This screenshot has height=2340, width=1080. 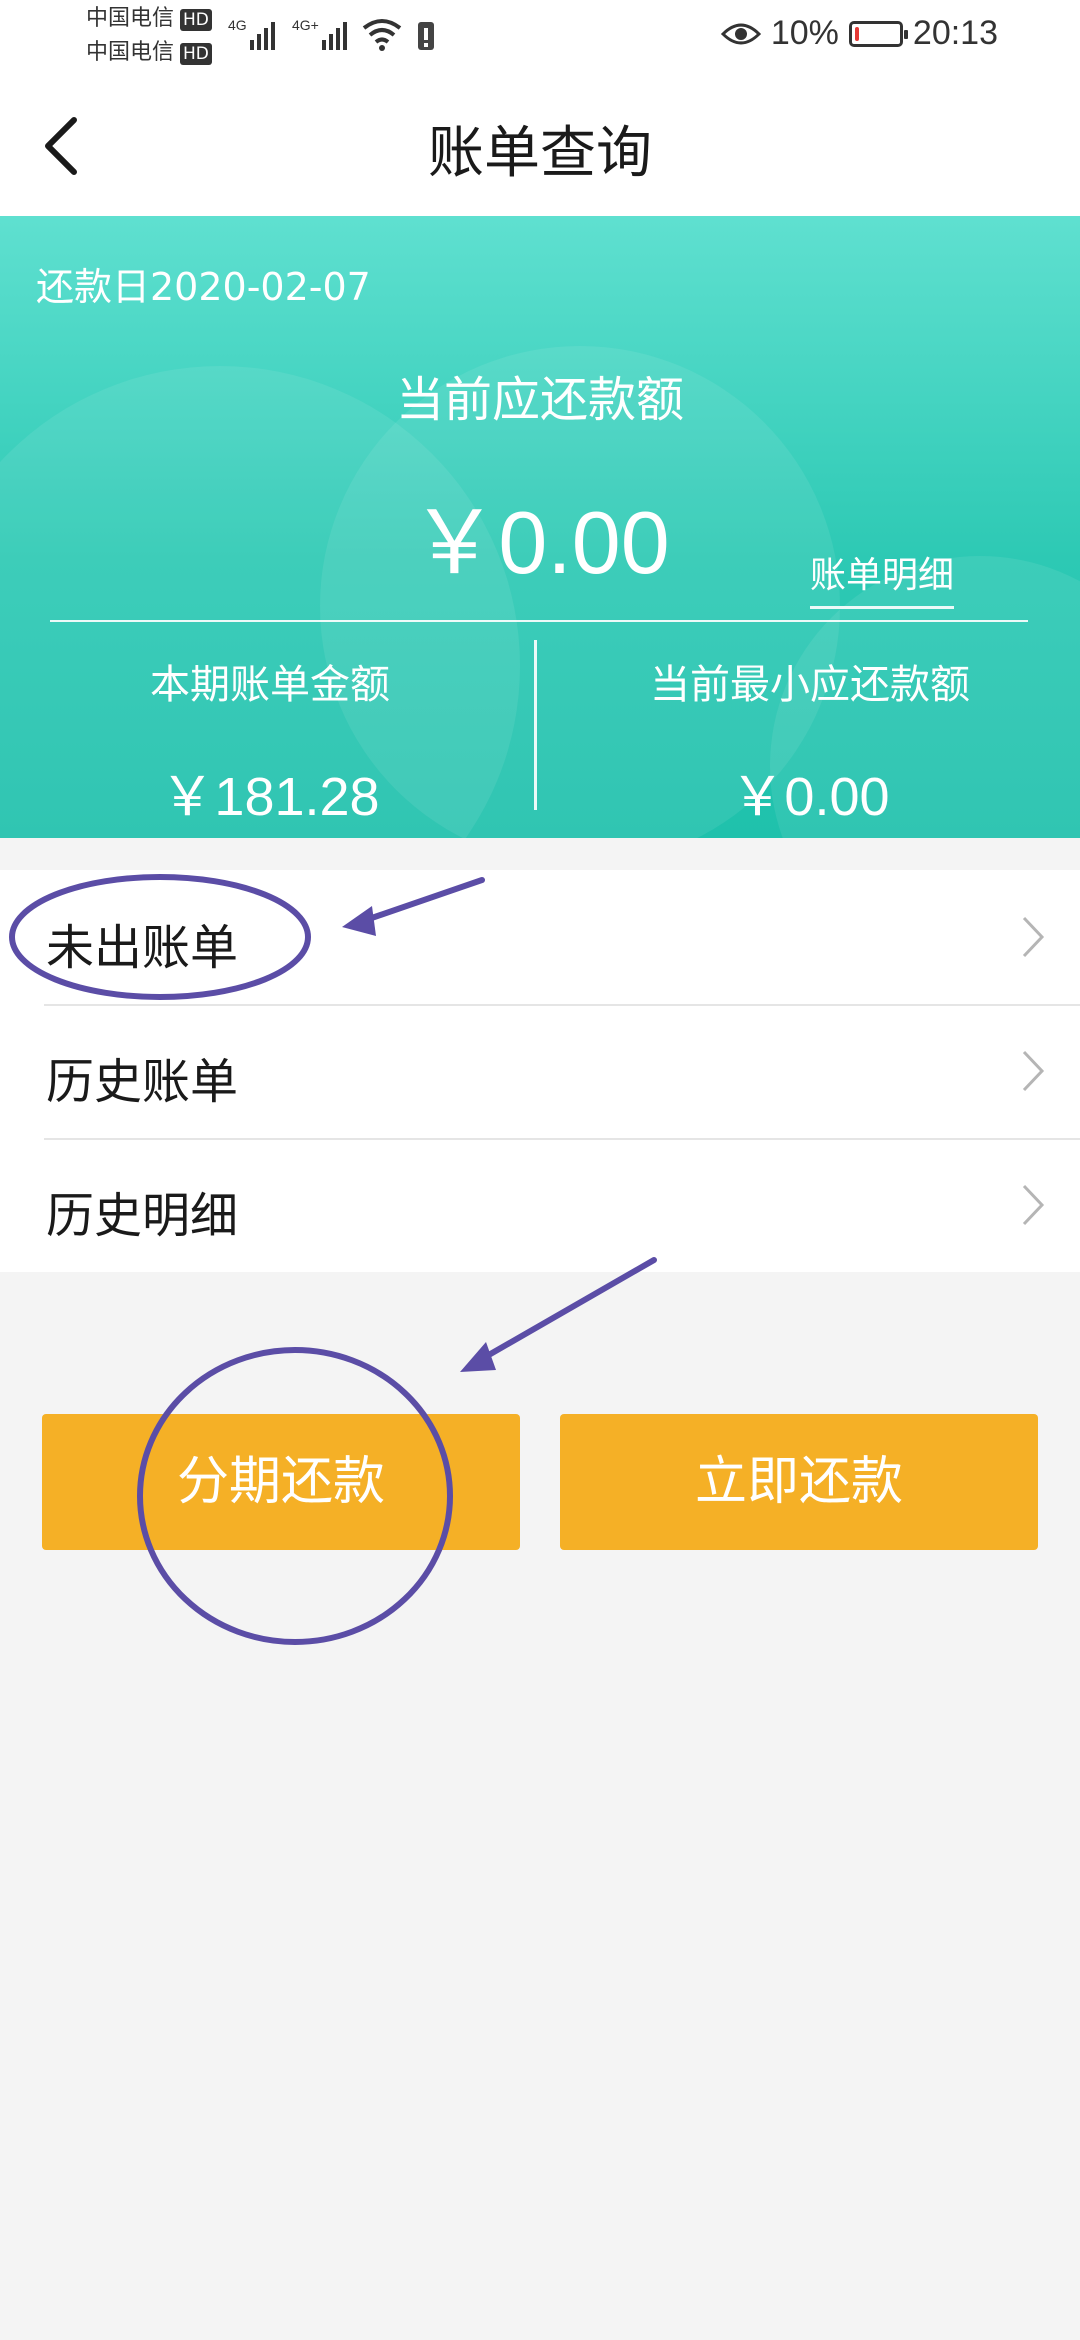 I want to click on carrier-1-label: 中国电信, so click(x=130, y=18).